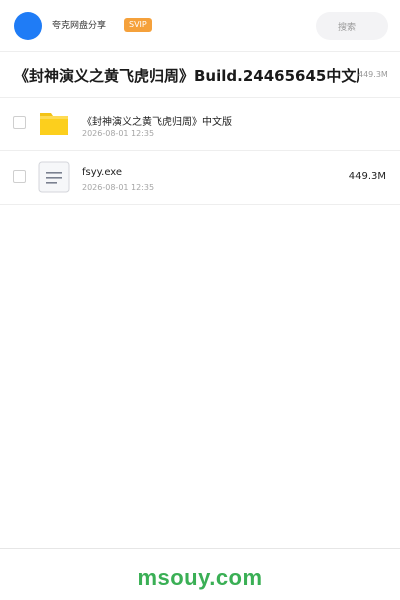 The image size is (400, 600). I want to click on search-box: 搜索, so click(352, 26).